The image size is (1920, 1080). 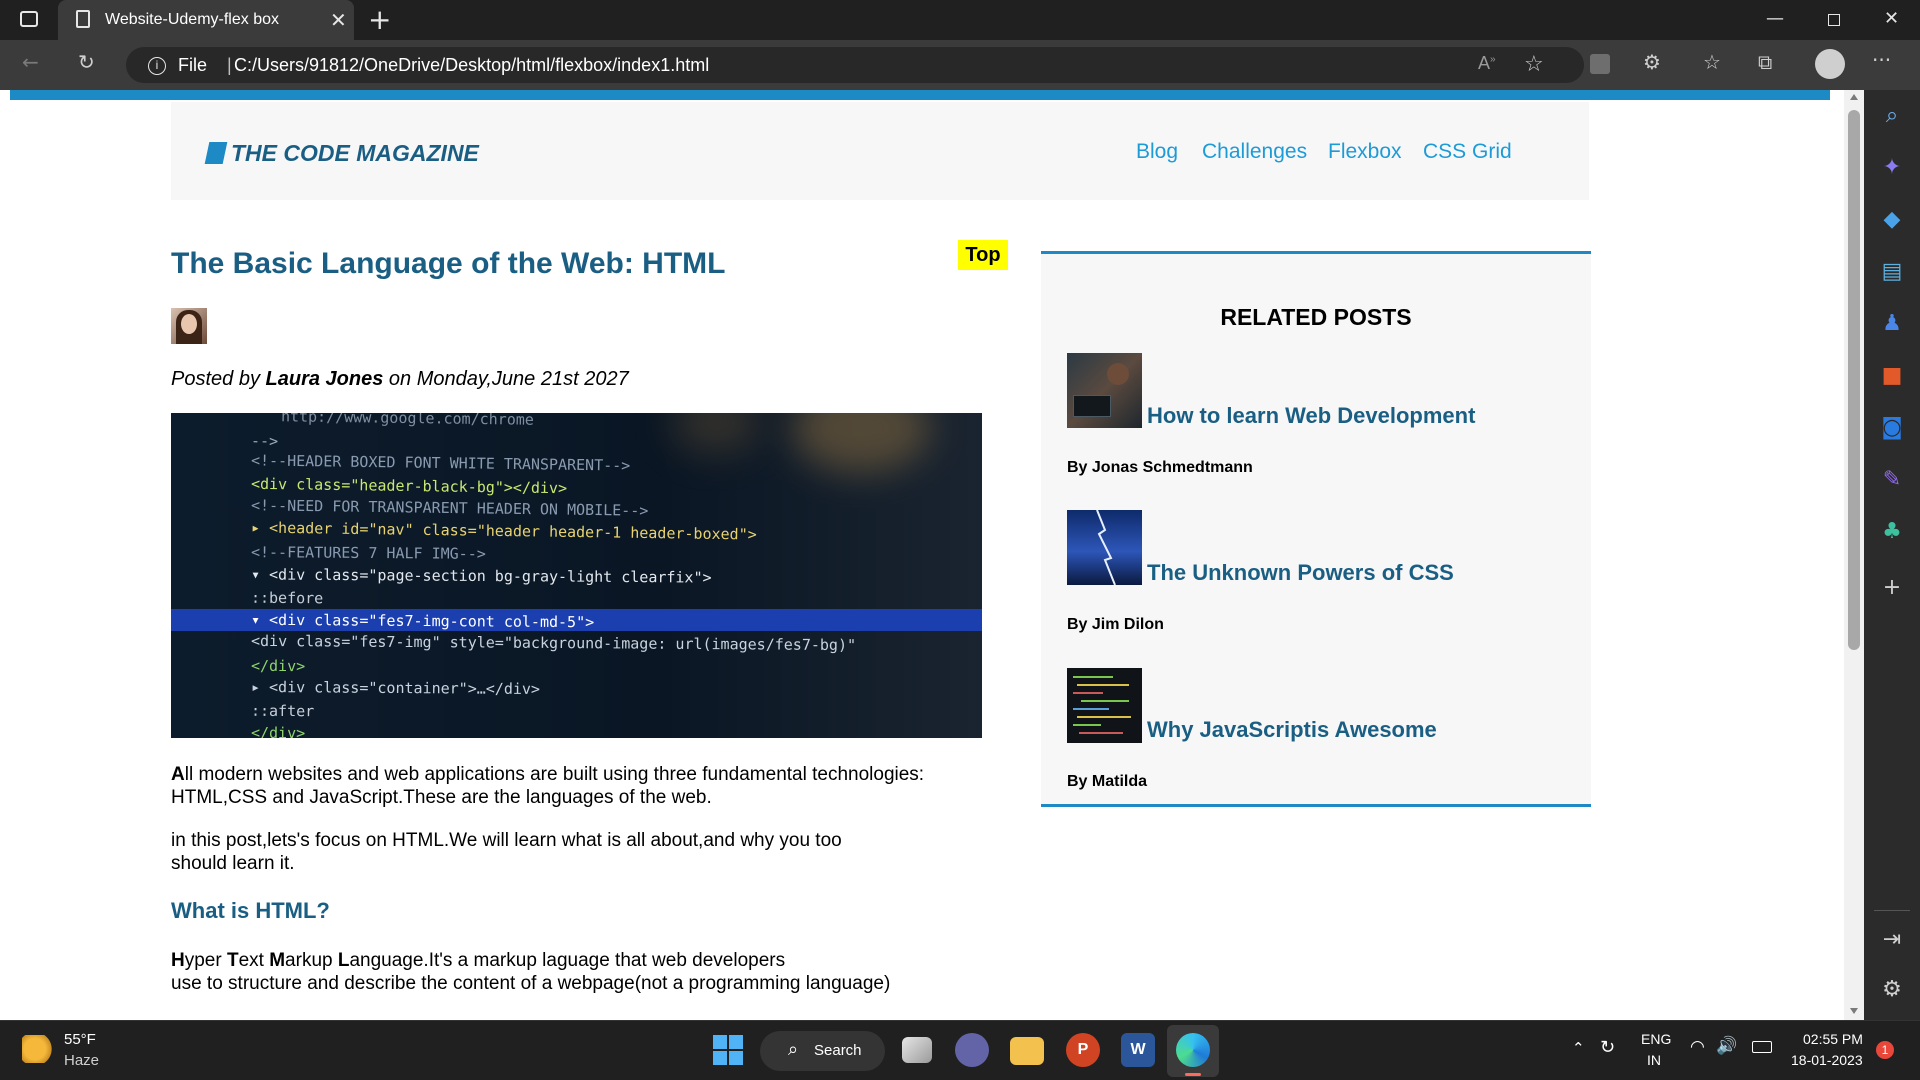 I want to click on favorite-star-icon: ☆, so click(x=1534, y=64).